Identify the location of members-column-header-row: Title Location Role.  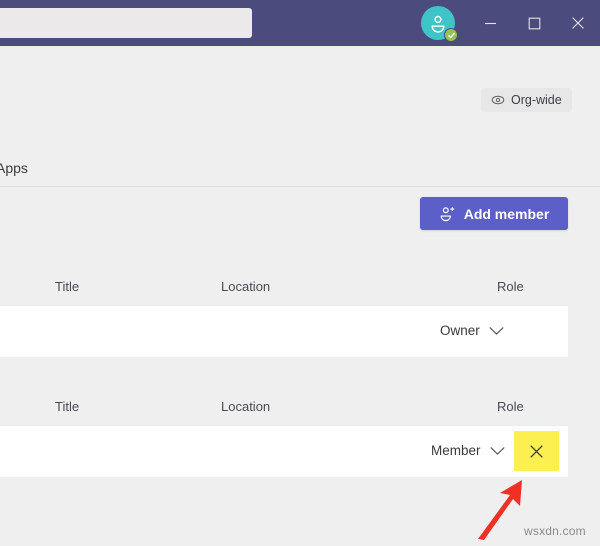
(300, 407).